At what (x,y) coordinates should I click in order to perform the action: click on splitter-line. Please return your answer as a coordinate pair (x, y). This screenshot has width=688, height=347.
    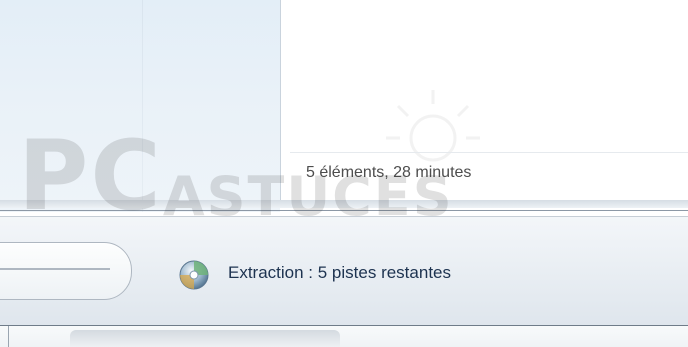
    Looking at the image, I should click on (344, 210).